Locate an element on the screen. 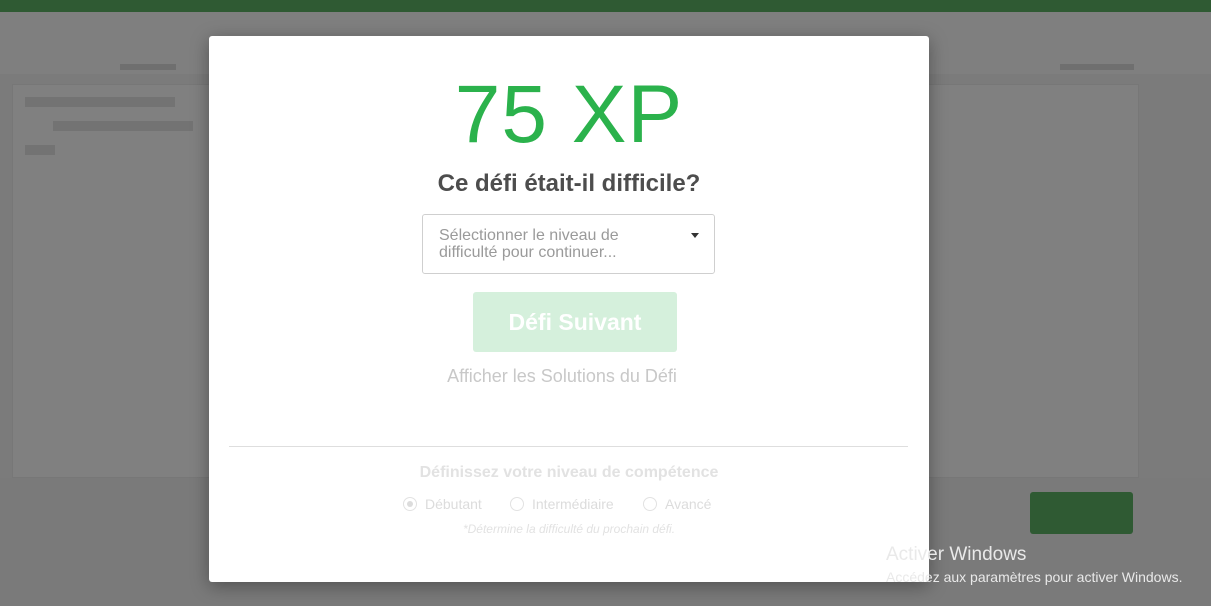 The height and width of the screenshot is (606, 1211). skill-option-label: Intermédiaire is located at coordinates (573, 504).